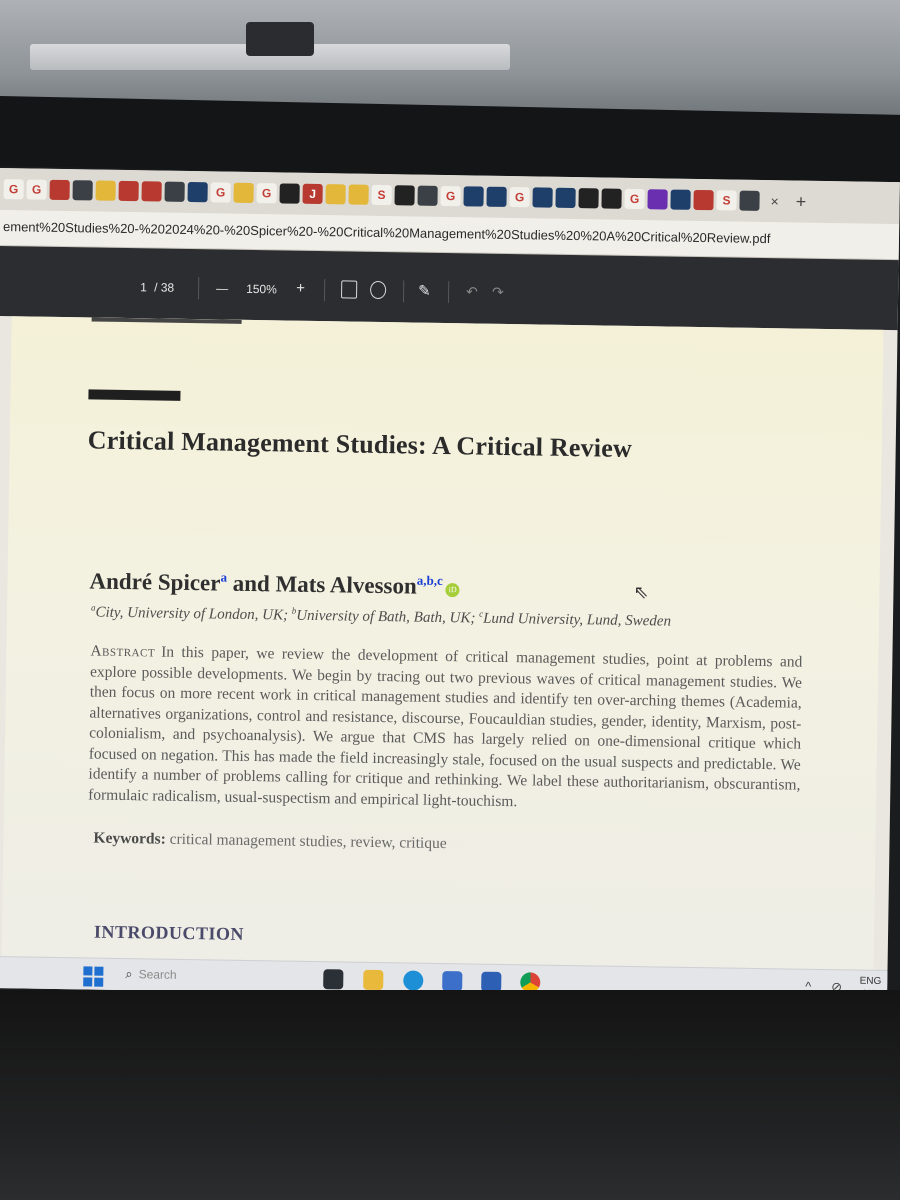 Image resolution: width=900 pixels, height=1200 pixels. I want to click on title-rule, so click(134, 395).